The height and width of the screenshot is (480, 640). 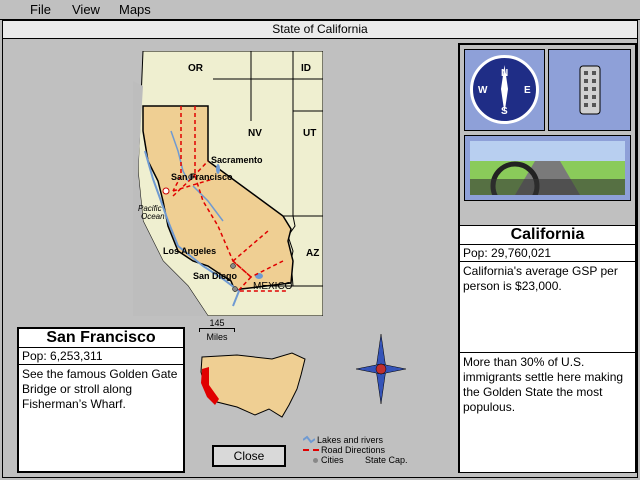 I want to click on compass-rose, so click(x=381, y=369).